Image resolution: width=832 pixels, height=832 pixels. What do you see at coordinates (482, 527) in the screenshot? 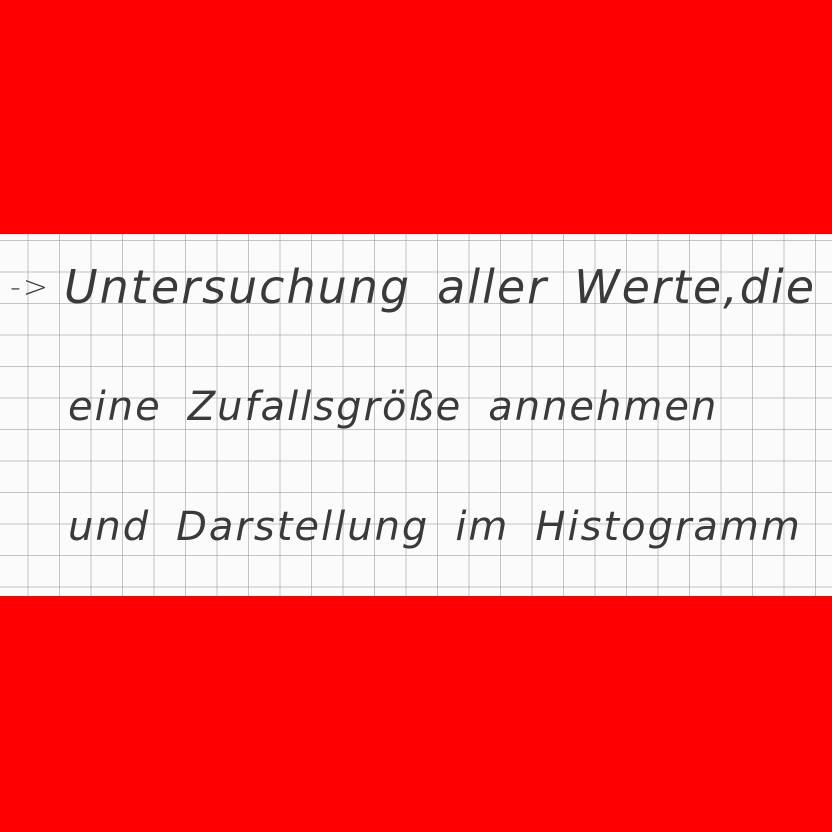
I see `word: im` at bounding box center [482, 527].